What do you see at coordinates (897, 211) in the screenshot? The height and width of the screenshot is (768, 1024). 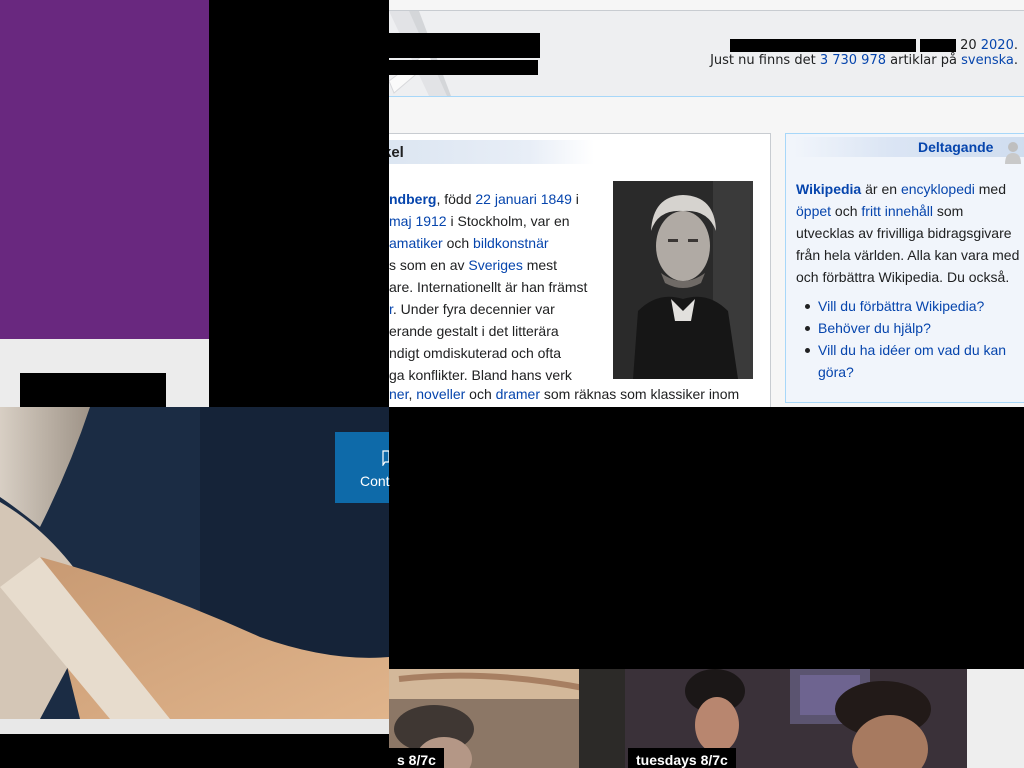 I see `wiki-link: fritt innehåll` at bounding box center [897, 211].